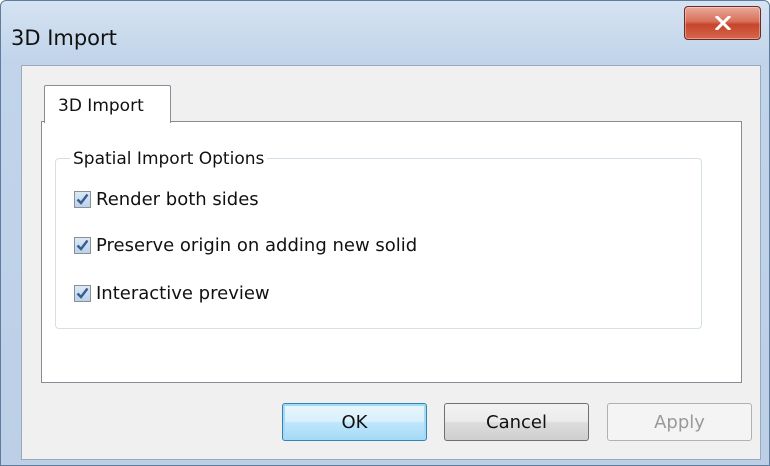  I want to click on interactive-preview-checkbox, so click(82, 293).